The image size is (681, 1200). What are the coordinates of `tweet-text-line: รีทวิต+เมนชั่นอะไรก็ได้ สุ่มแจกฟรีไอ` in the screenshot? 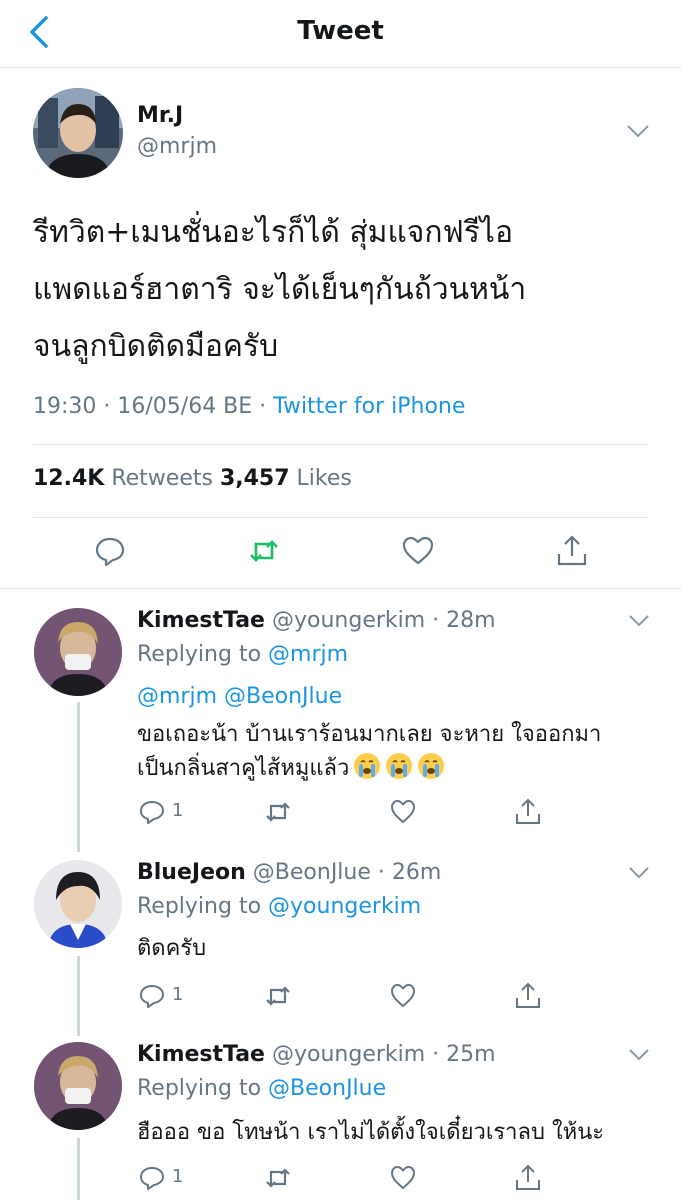 It's located at (273, 232).